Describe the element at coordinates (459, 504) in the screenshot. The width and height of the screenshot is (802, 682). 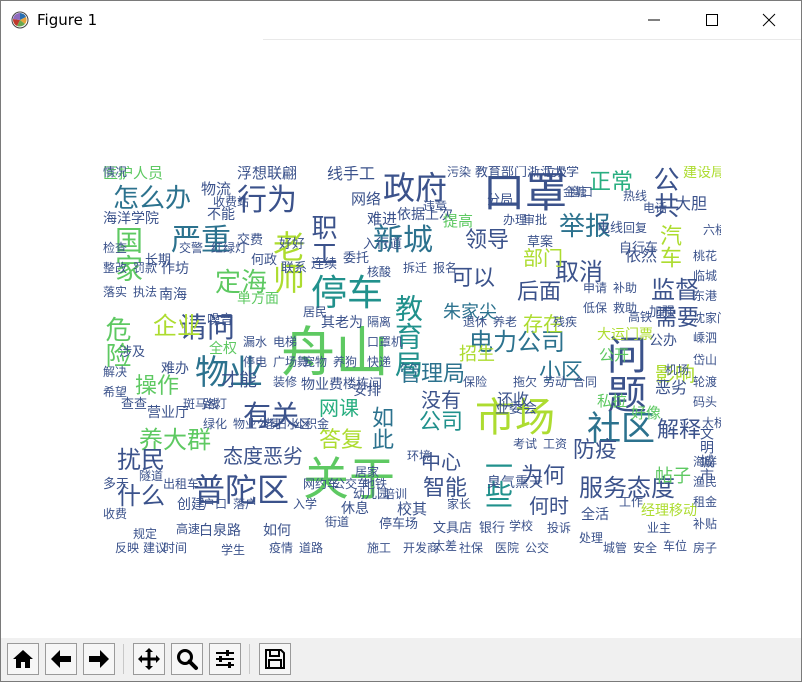
I see `word-cloud-word: 家长` at that location.